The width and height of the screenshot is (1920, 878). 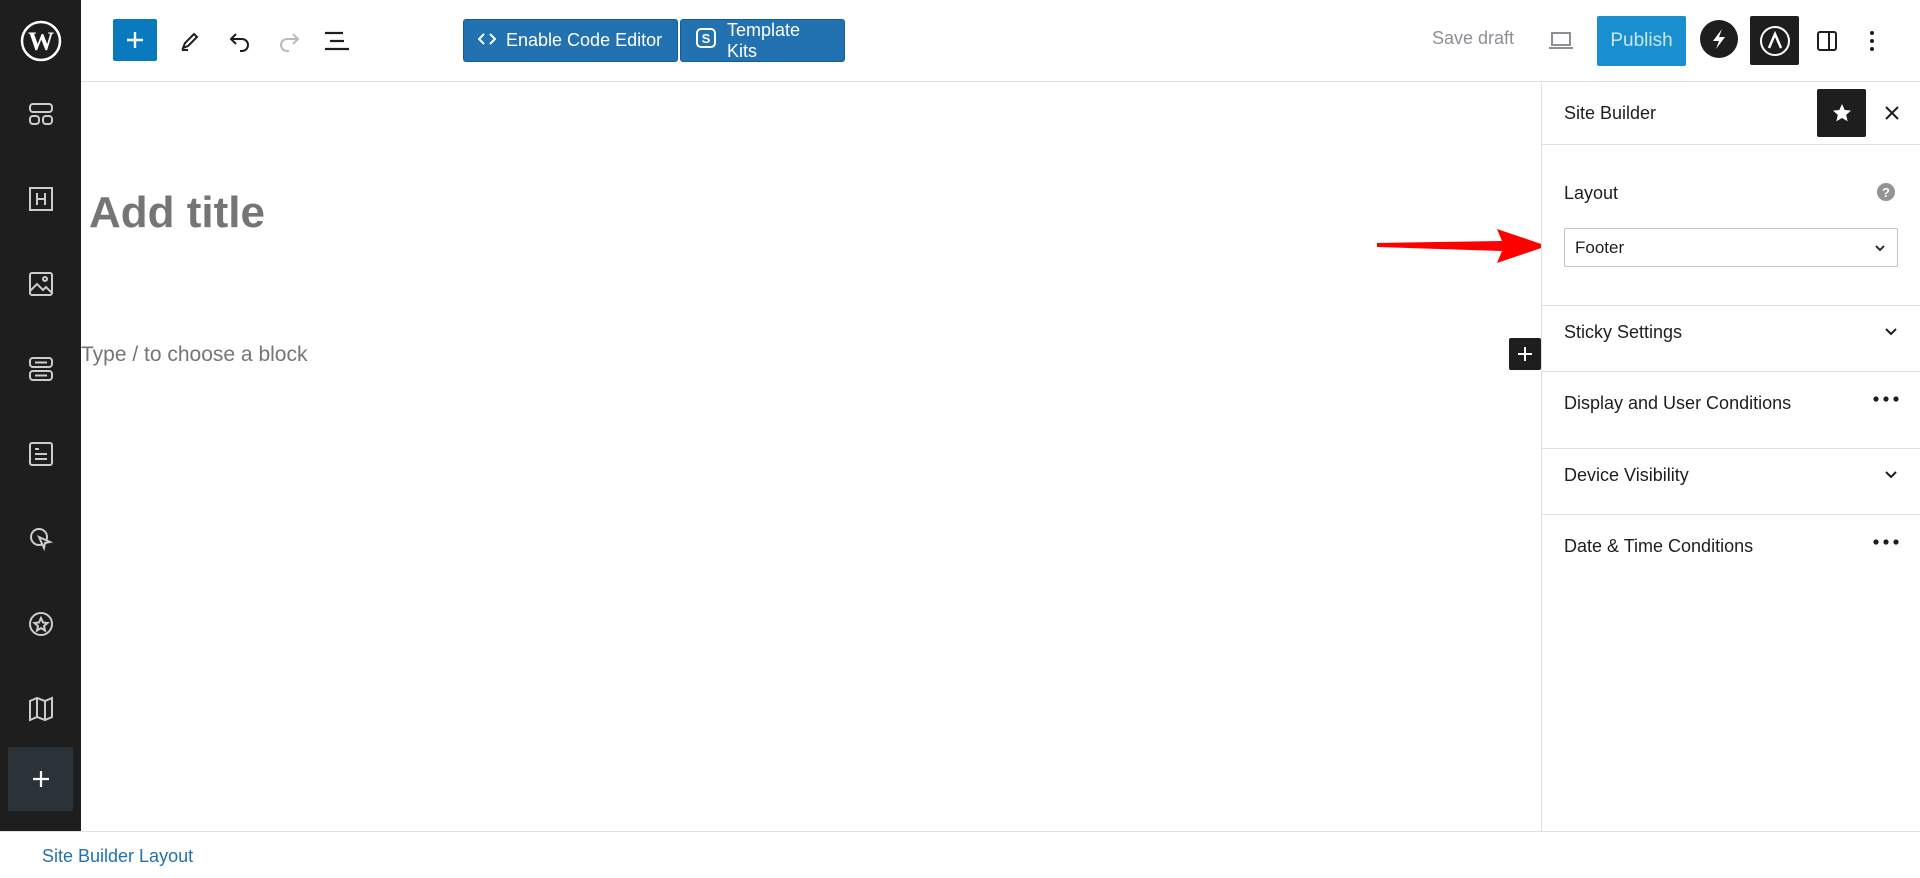 I want to click on code-icon, so click(x=487, y=40).